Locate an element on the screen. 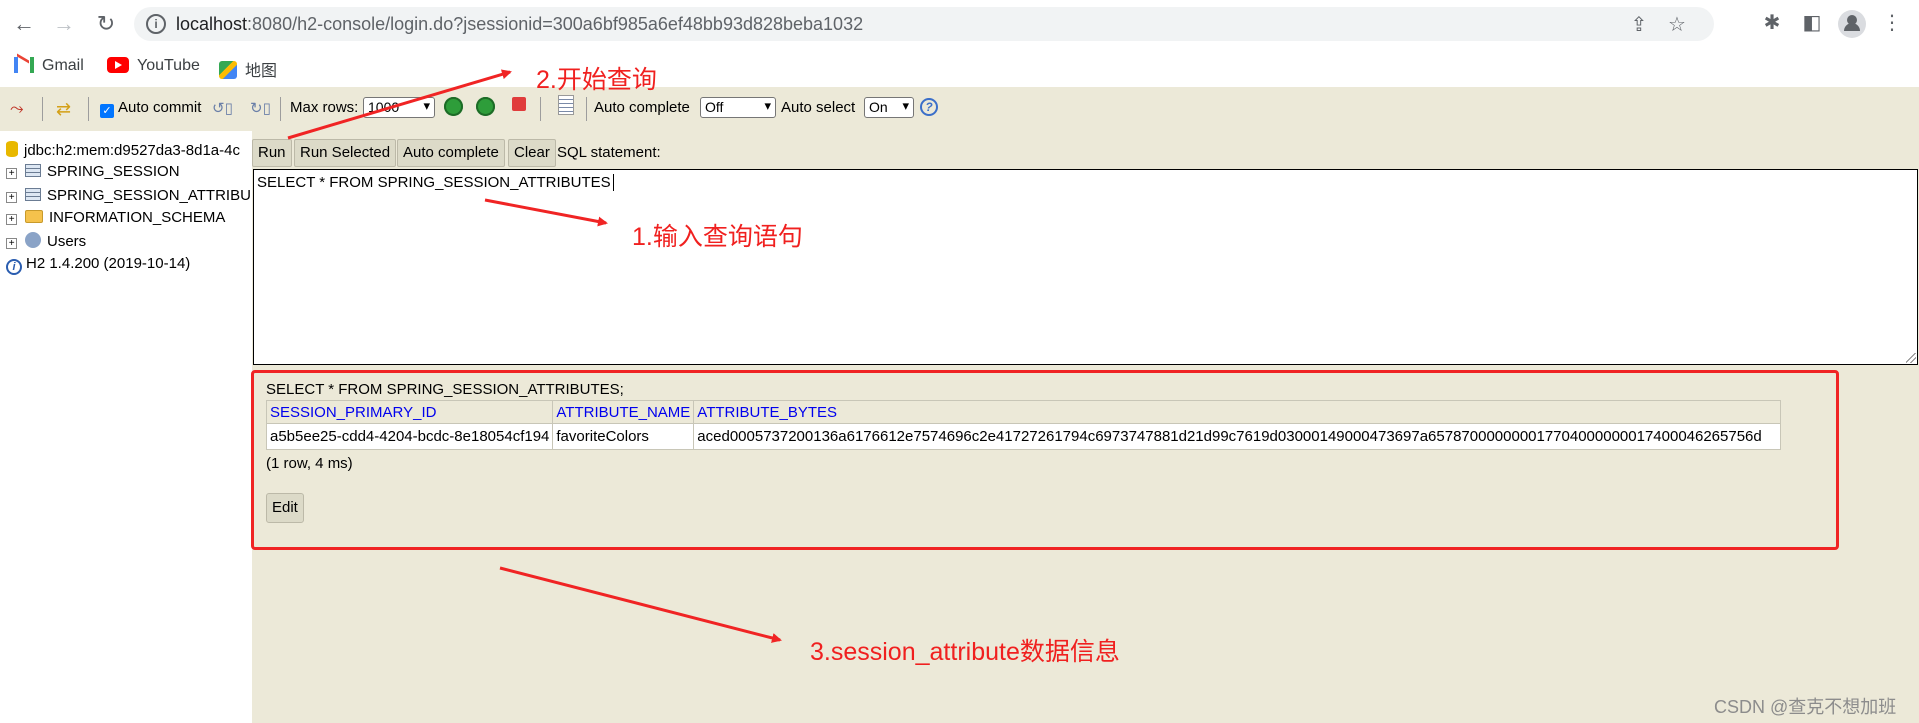 The width and height of the screenshot is (1919, 723). auto-select-value: On is located at coordinates (889, 107).